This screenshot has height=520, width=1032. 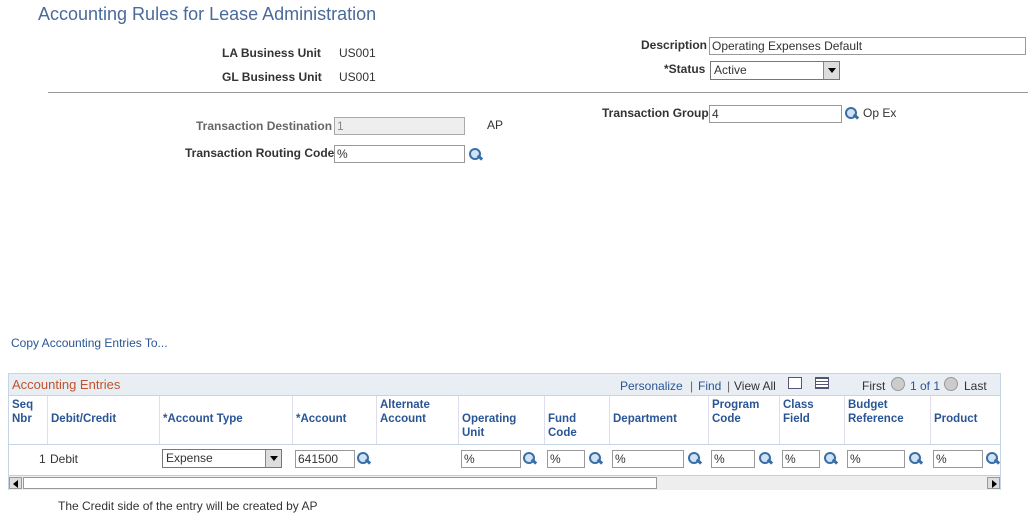 What do you see at coordinates (951, 384) in the screenshot?
I see `next-row-icon` at bounding box center [951, 384].